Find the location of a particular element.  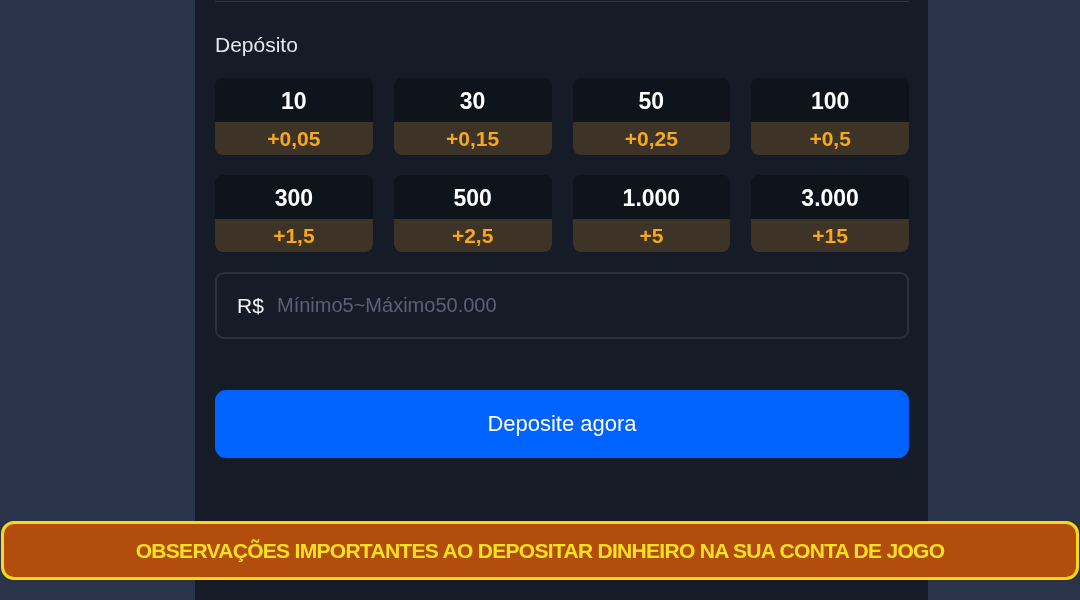

amount-option: 100 +0,5 is located at coordinates (830, 116).